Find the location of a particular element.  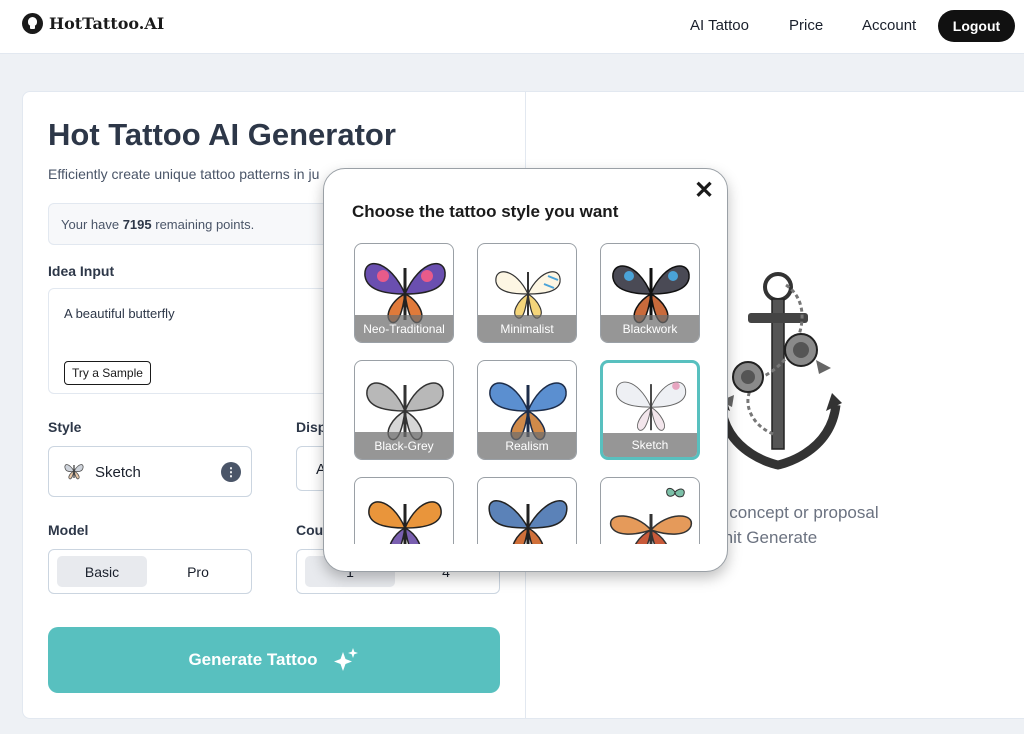

logo-text: HotTattoo.AI is located at coordinates (107, 23).